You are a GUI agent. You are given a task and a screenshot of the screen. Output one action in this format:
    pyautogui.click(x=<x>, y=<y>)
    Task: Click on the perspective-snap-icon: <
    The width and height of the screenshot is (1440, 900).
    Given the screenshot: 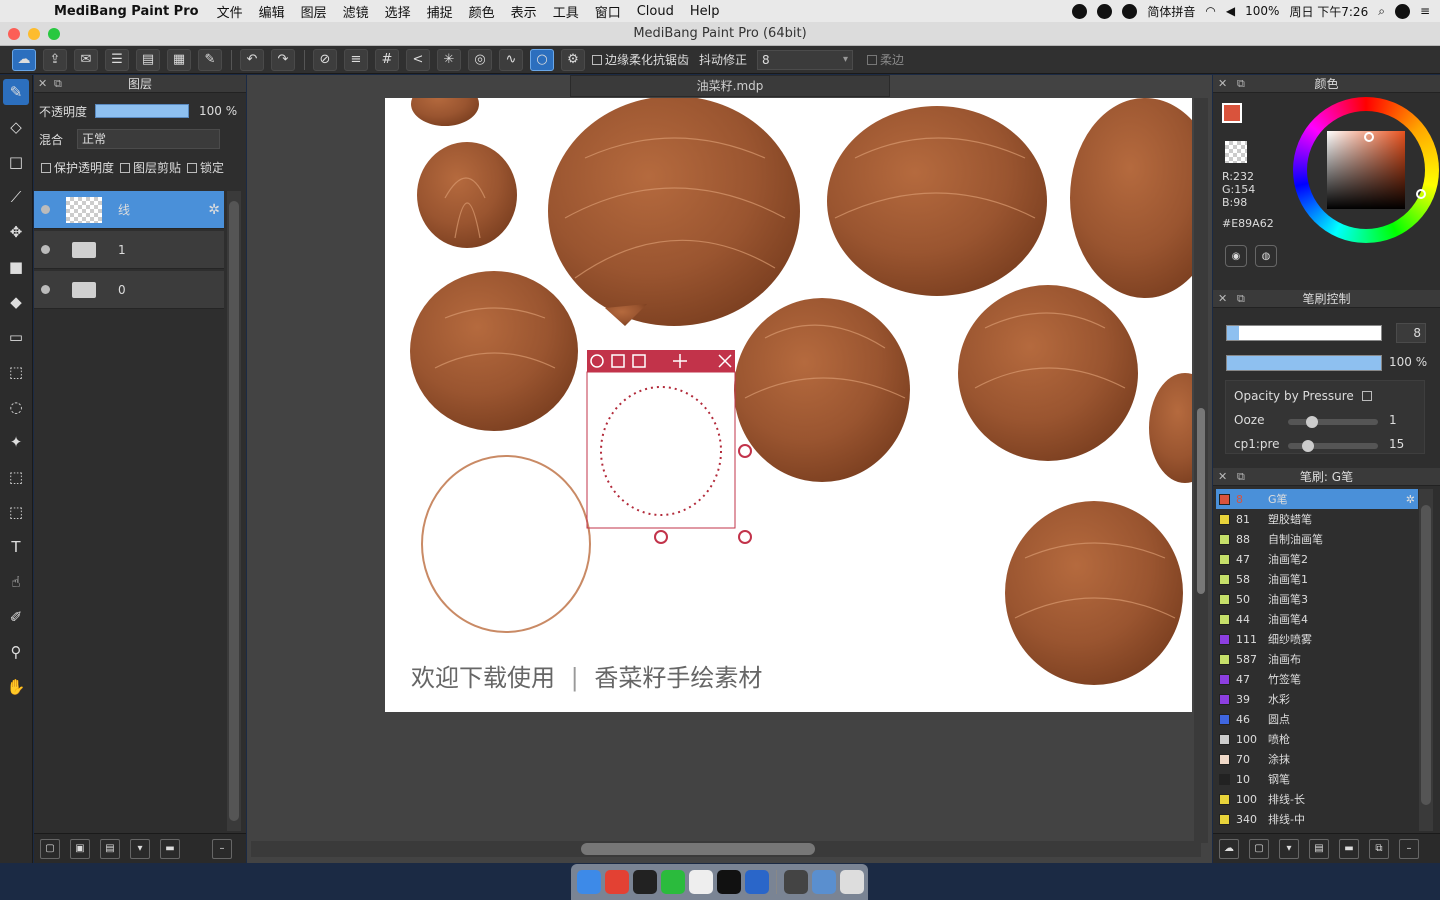 What is the action you would take?
    pyautogui.click(x=418, y=59)
    